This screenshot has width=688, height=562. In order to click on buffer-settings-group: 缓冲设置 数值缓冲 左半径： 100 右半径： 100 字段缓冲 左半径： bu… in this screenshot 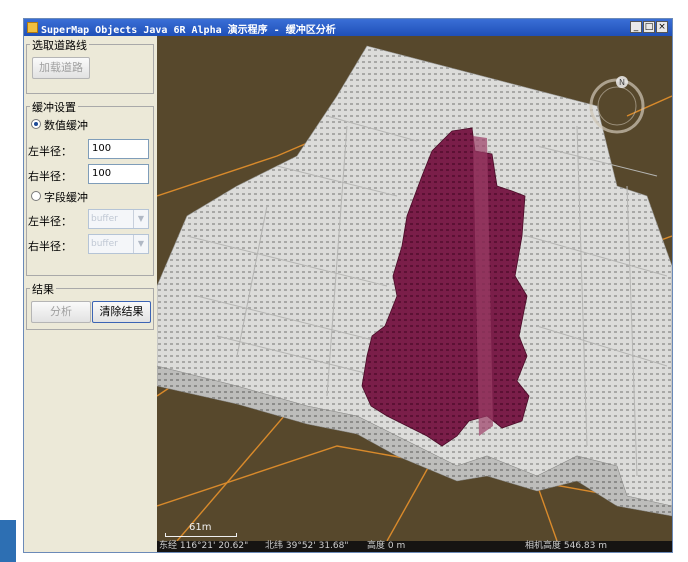, I will do `click(90, 187)`.